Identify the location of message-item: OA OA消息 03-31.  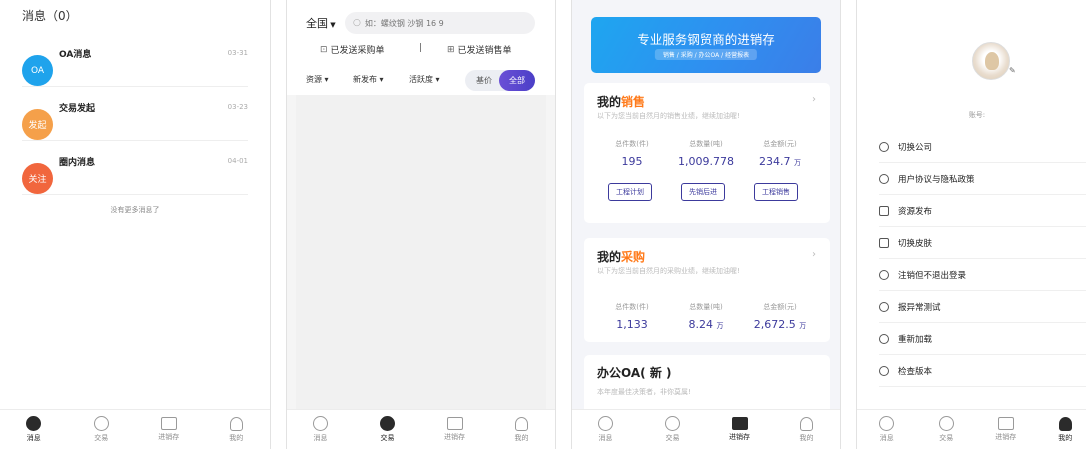
(135, 66).